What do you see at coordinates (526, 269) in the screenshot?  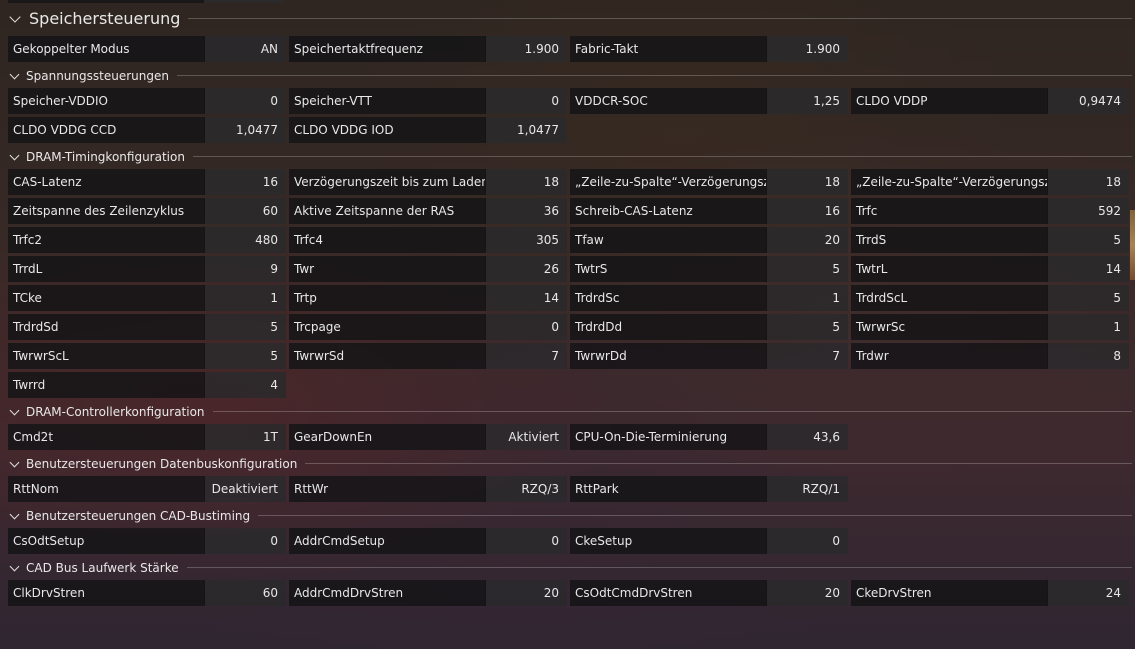 I see `setting-value: 26` at bounding box center [526, 269].